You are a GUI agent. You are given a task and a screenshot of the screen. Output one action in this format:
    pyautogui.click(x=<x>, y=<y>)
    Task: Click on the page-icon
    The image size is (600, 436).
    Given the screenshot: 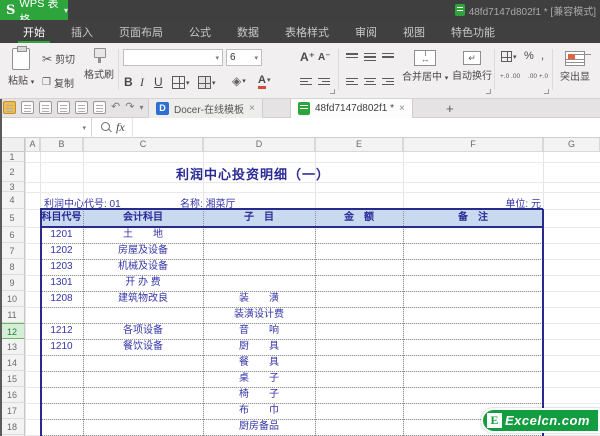 What is the action you would take?
    pyautogui.click(x=99, y=107)
    